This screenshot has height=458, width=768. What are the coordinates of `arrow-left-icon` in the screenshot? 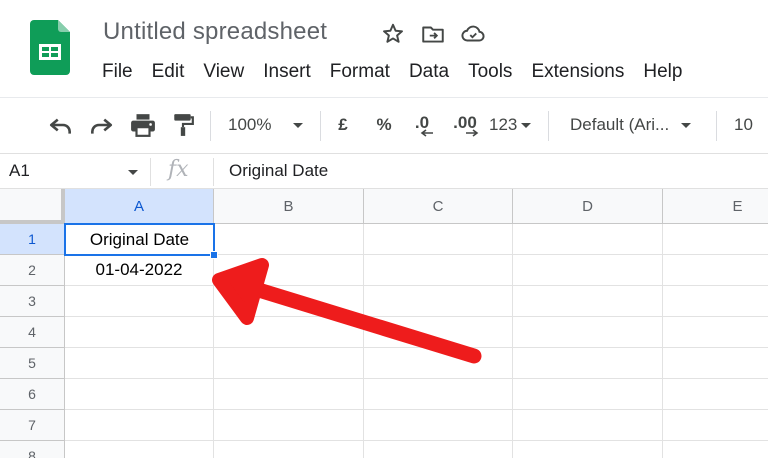 It's located at (426, 132).